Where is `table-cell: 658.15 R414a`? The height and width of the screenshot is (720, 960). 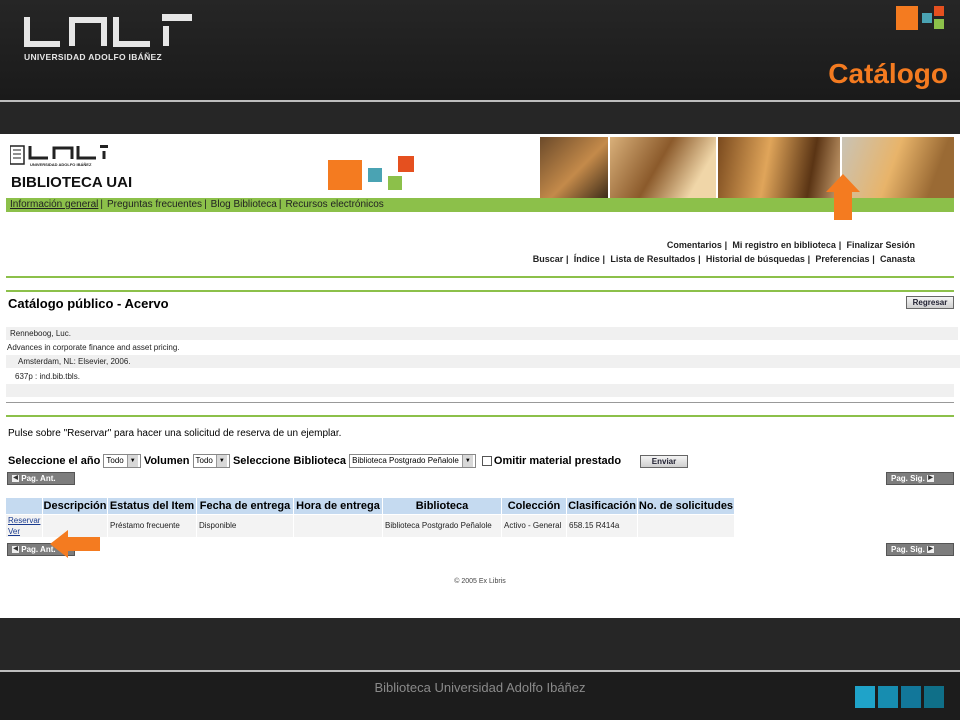
table-cell: 658.15 R414a is located at coordinates (602, 526).